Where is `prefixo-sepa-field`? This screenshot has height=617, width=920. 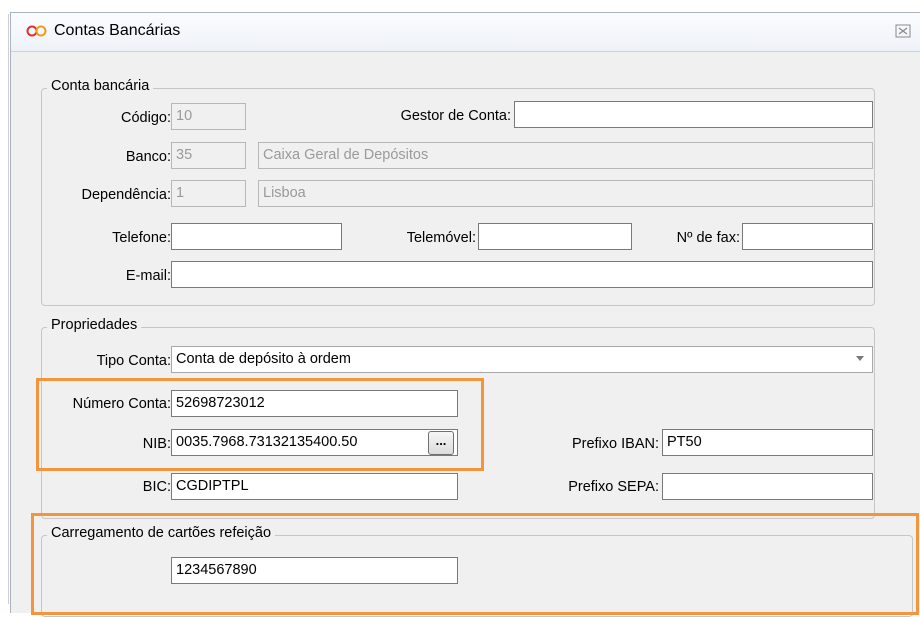 prefixo-sepa-field is located at coordinates (767, 486).